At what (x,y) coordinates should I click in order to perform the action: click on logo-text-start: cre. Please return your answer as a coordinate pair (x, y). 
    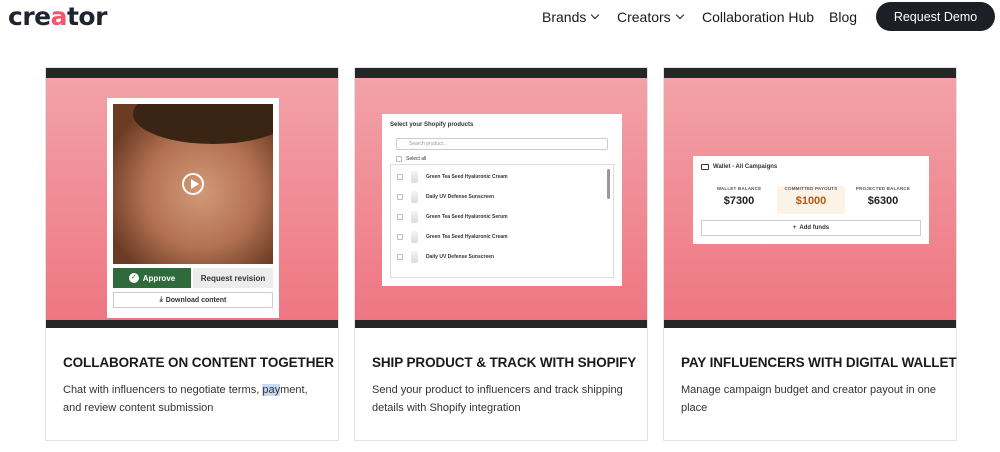
    Looking at the image, I should click on (29, 16).